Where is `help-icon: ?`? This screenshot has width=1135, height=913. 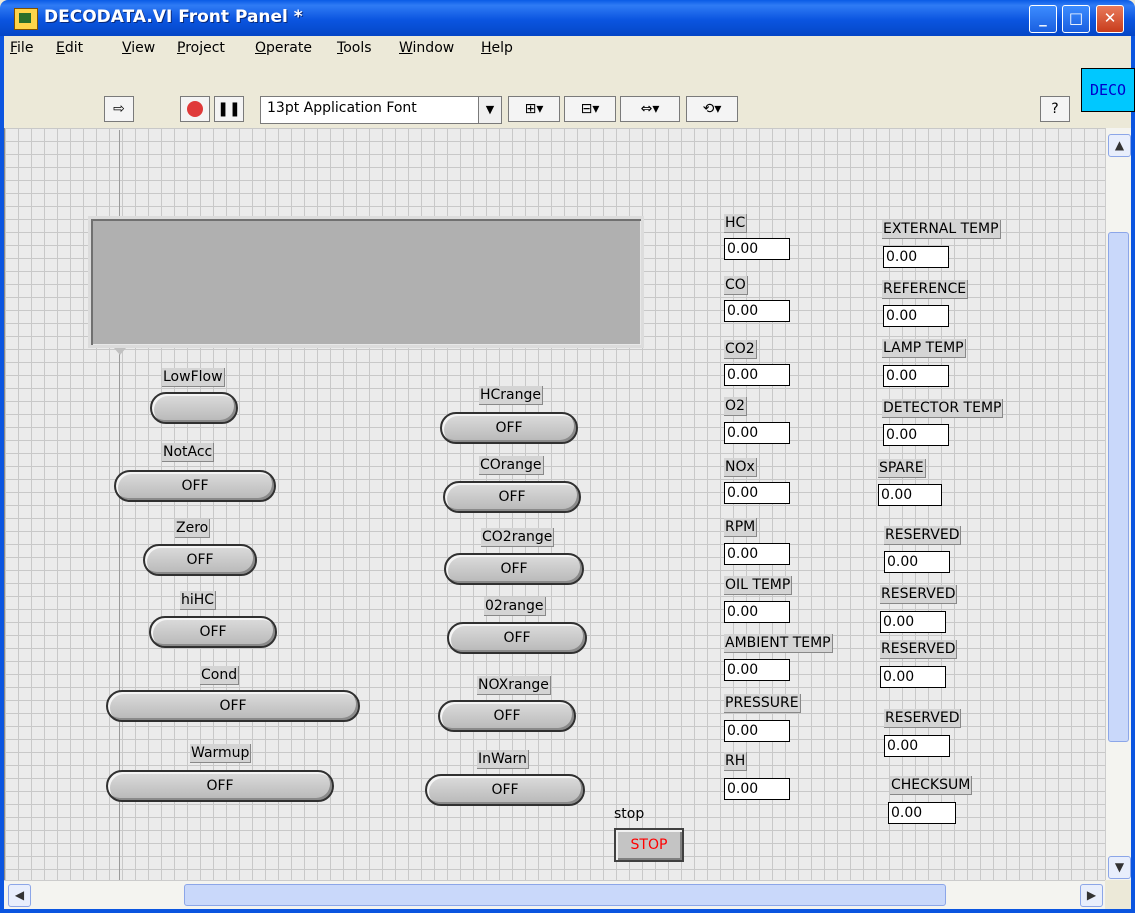
help-icon: ? is located at coordinates (1055, 109).